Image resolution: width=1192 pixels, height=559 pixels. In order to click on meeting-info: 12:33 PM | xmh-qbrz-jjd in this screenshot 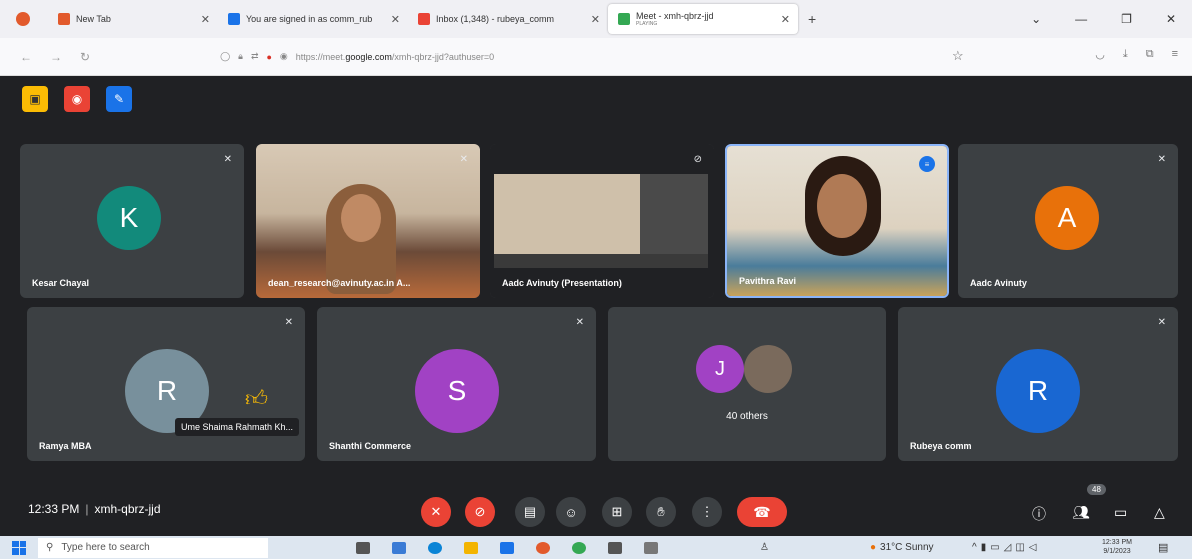, I will do `click(94, 509)`.